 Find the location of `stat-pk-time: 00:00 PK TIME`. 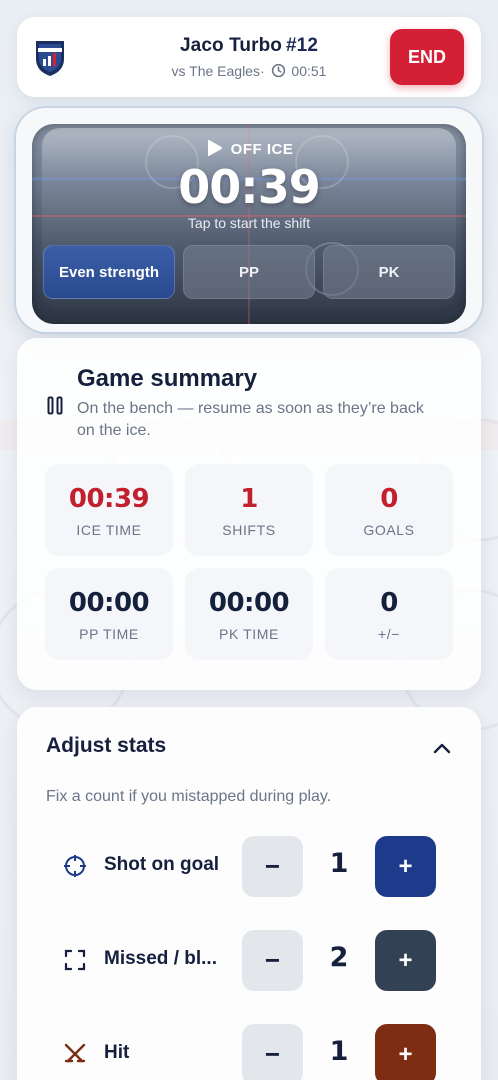

stat-pk-time: 00:00 PK TIME is located at coordinates (249, 614).